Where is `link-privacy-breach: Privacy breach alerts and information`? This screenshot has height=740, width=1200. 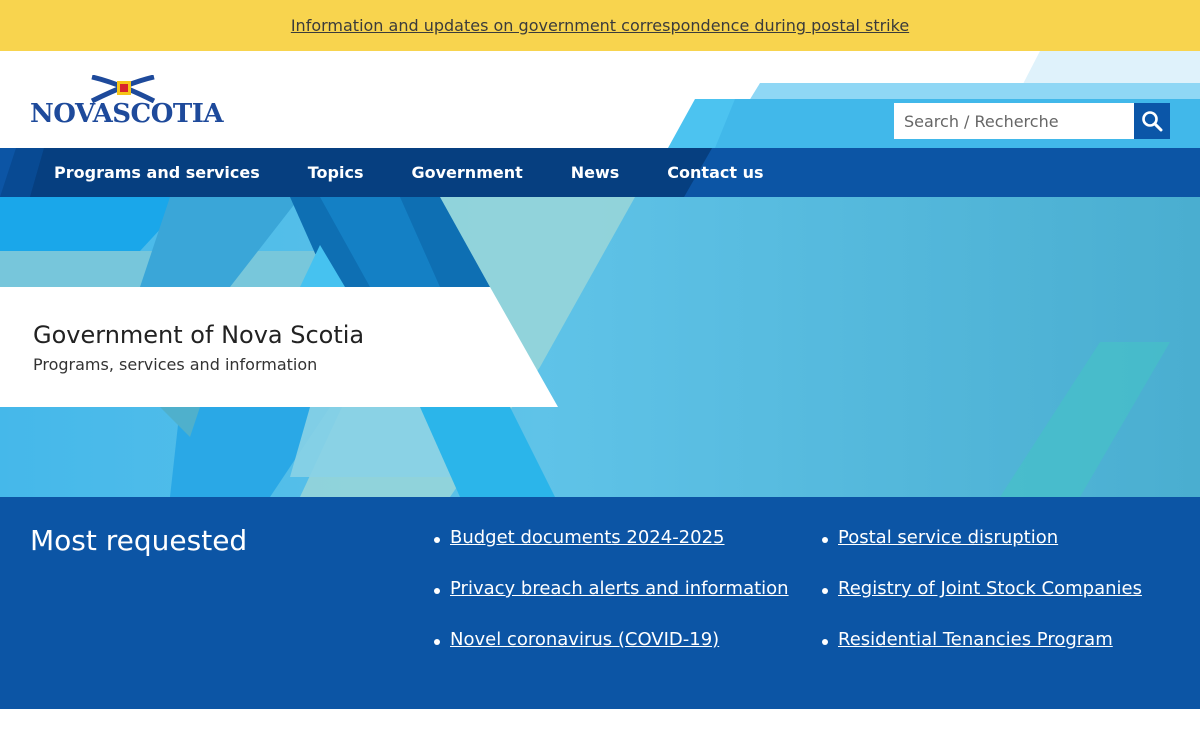
link-privacy-breach: Privacy breach alerts and information is located at coordinates (619, 588).